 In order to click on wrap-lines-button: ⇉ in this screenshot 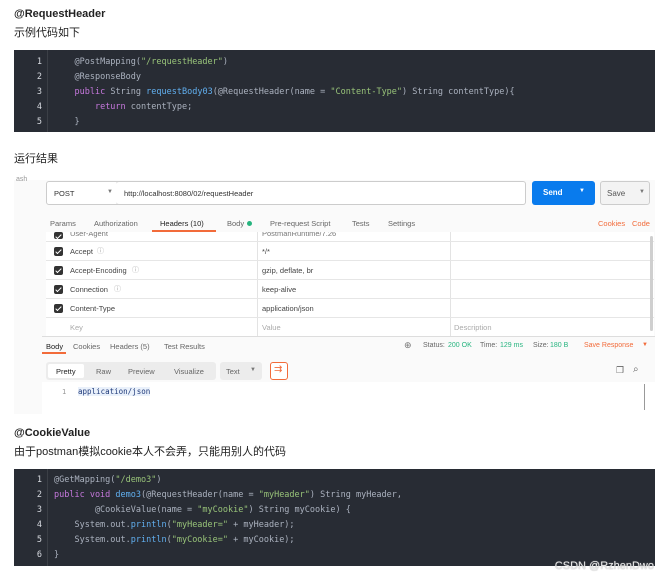, I will do `click(279, 371)`.